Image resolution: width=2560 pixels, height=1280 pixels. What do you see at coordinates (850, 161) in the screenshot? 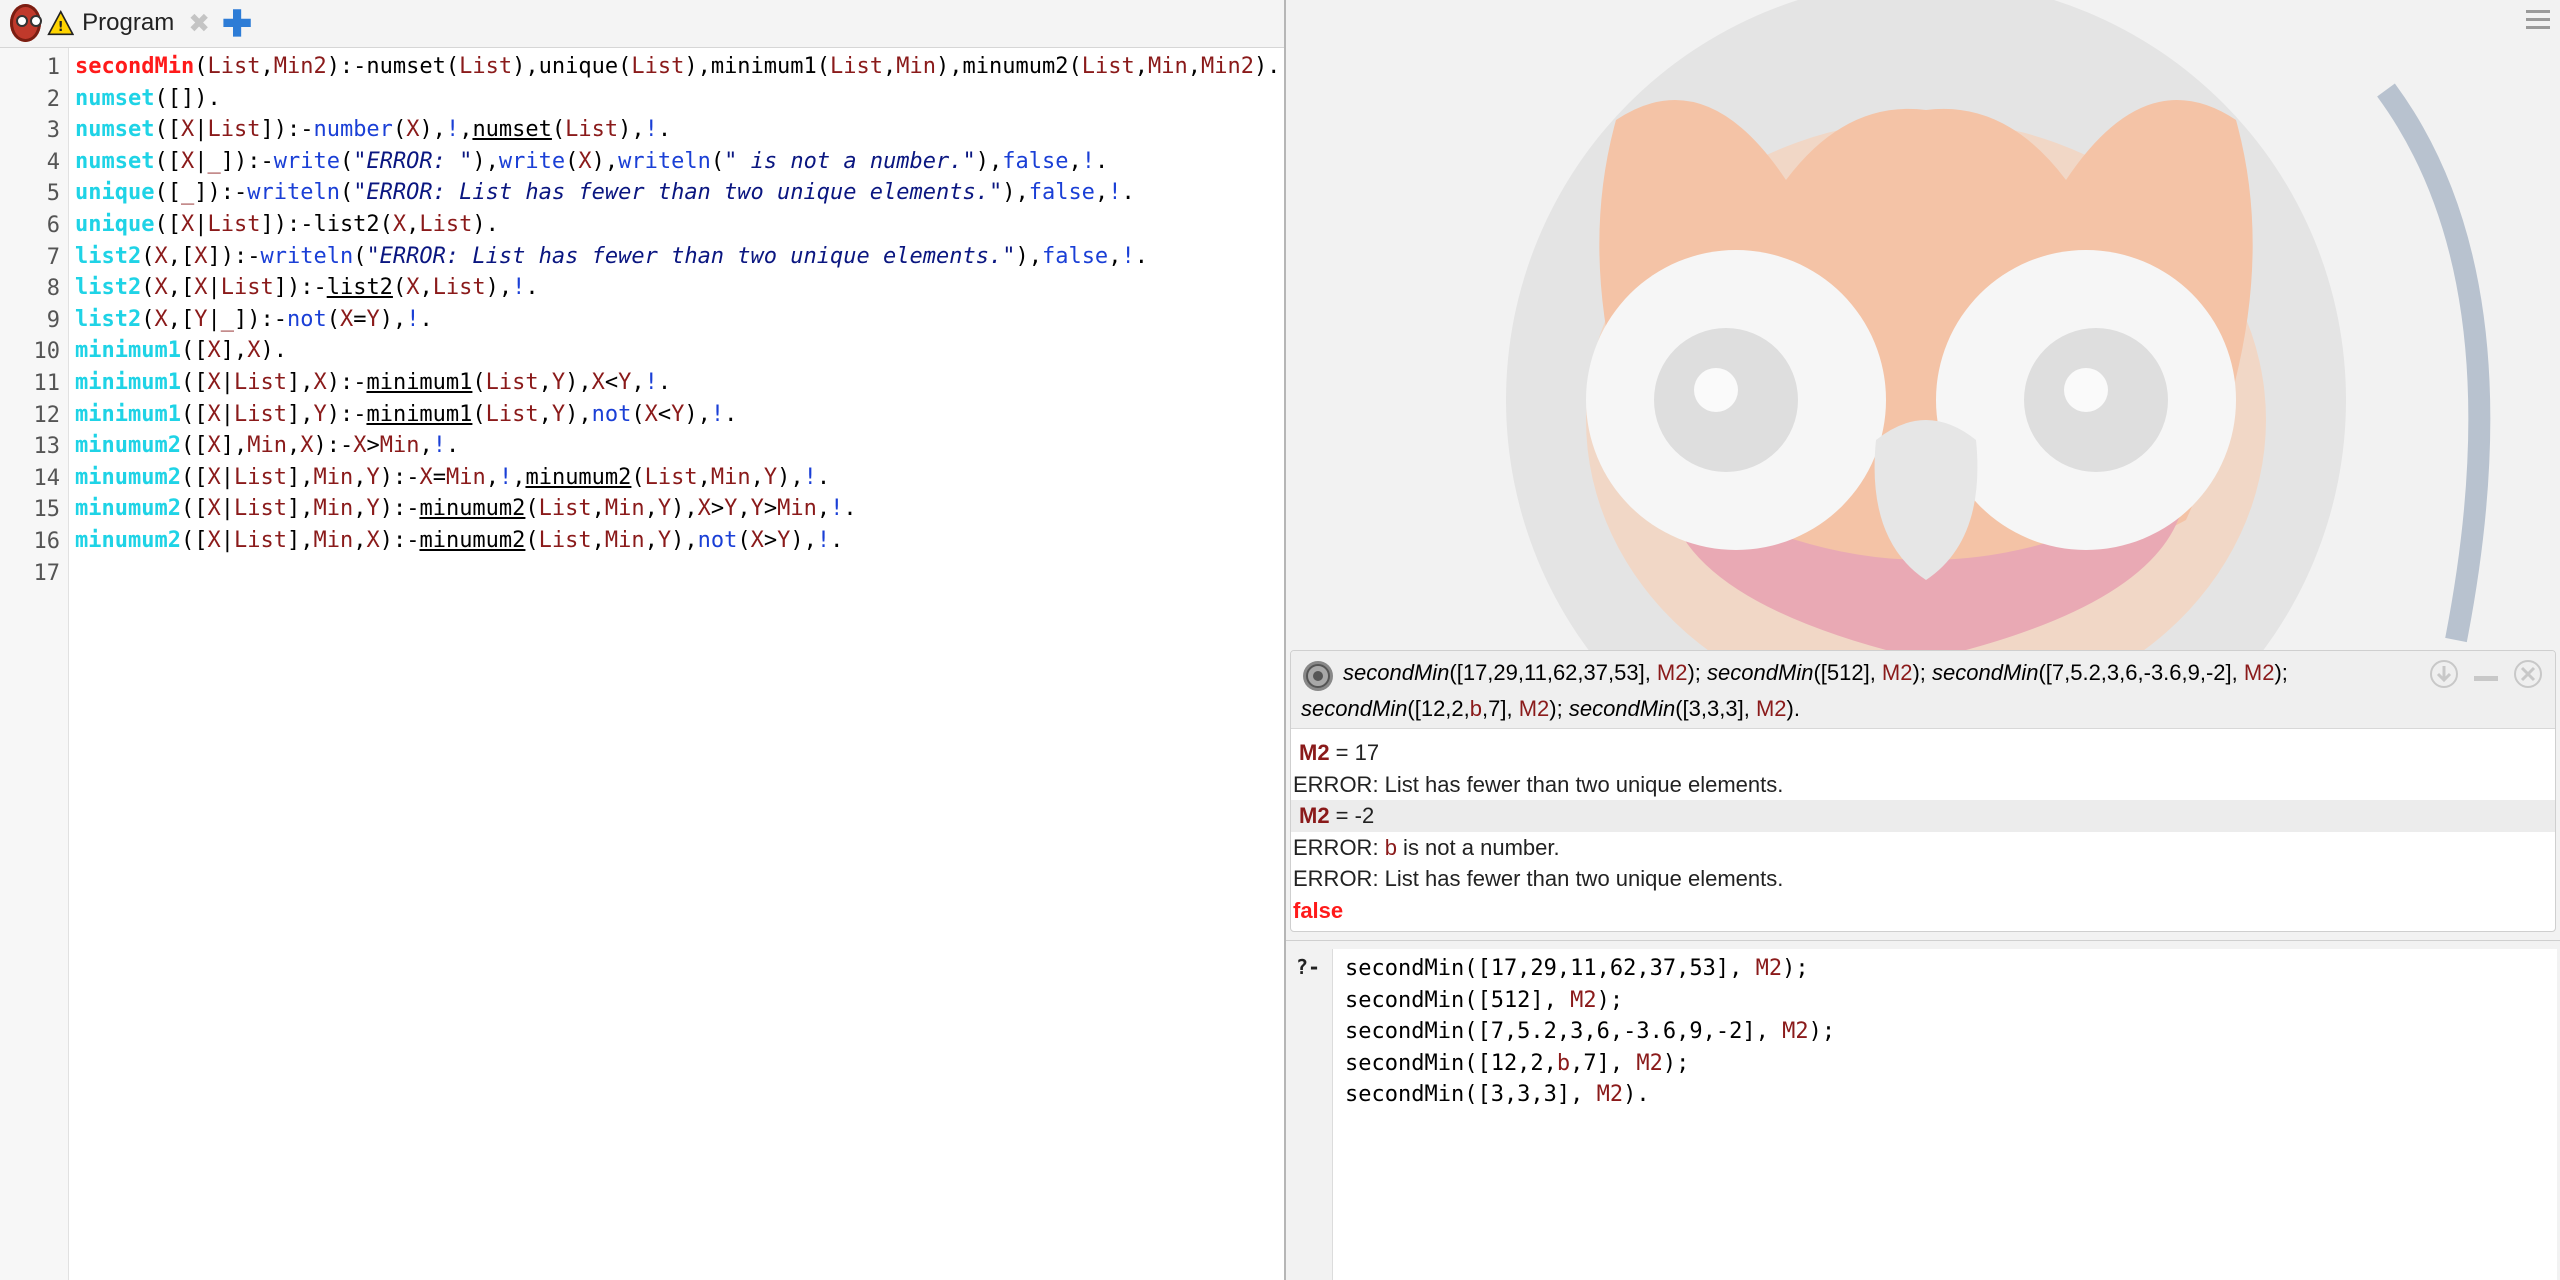
I see `code-token: " is not a number."` at bounding box center [850, 161].